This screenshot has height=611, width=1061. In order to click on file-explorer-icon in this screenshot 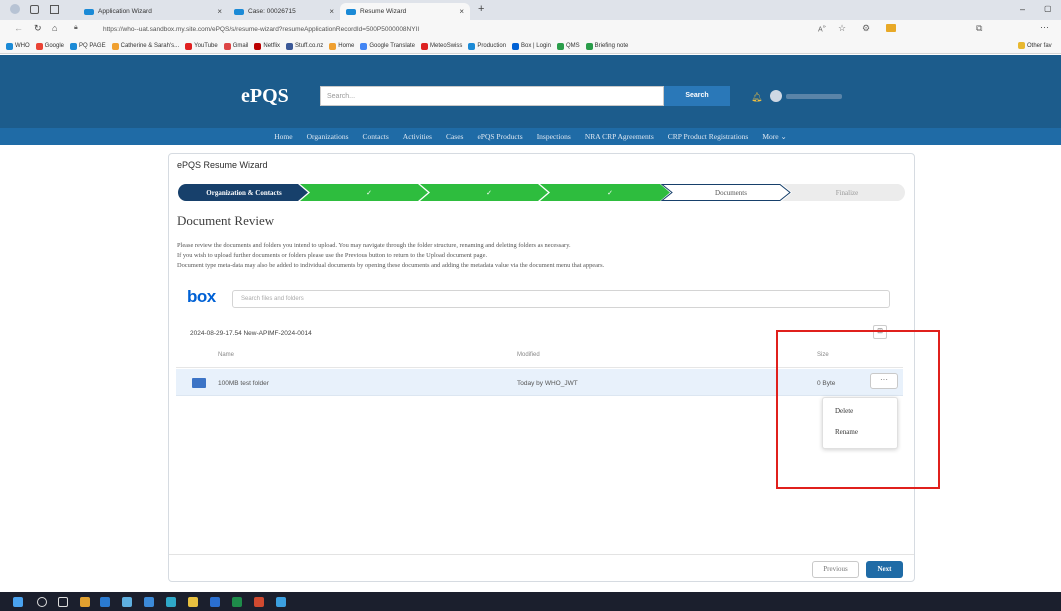, I will do `click(193, 602)`.